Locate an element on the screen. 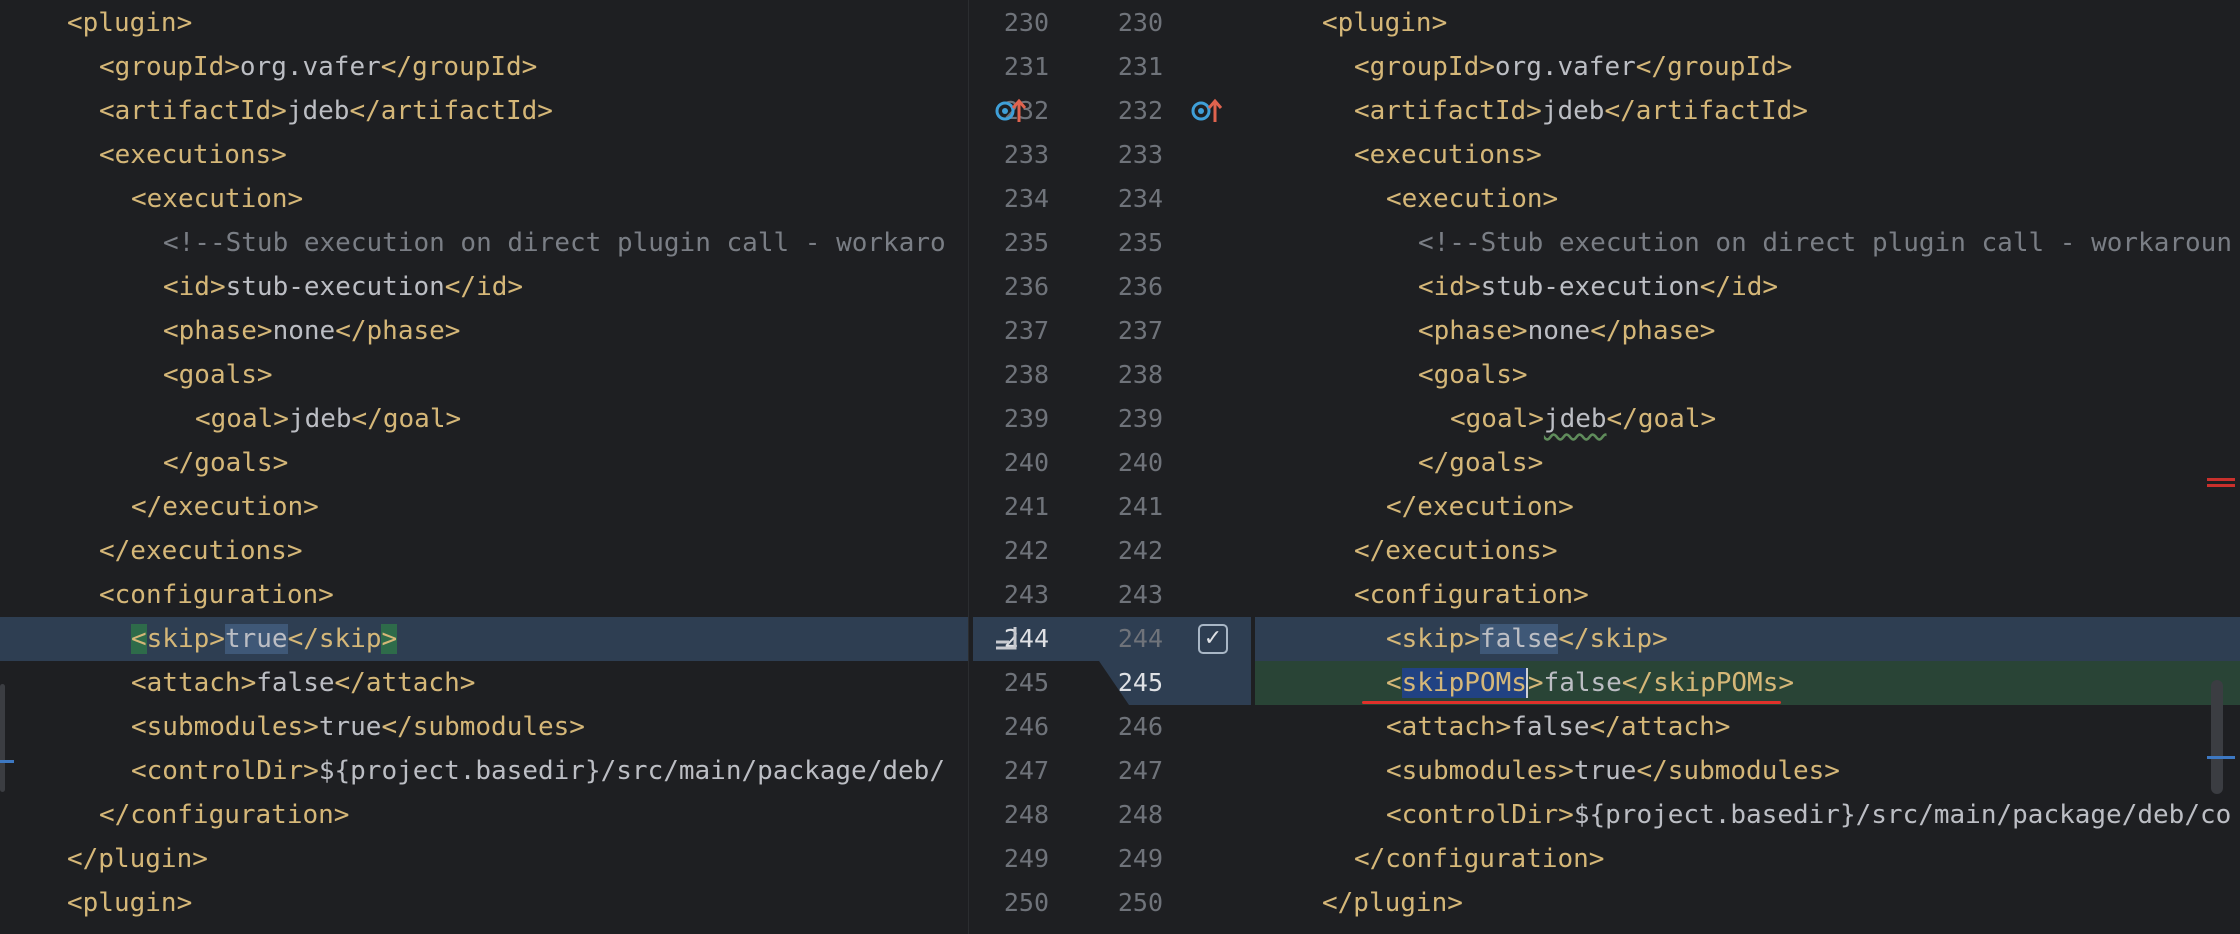 The height and width of the screenshot is (934, 2240). xml-tag-token: </attach> is located at coordinates (1660, 727).